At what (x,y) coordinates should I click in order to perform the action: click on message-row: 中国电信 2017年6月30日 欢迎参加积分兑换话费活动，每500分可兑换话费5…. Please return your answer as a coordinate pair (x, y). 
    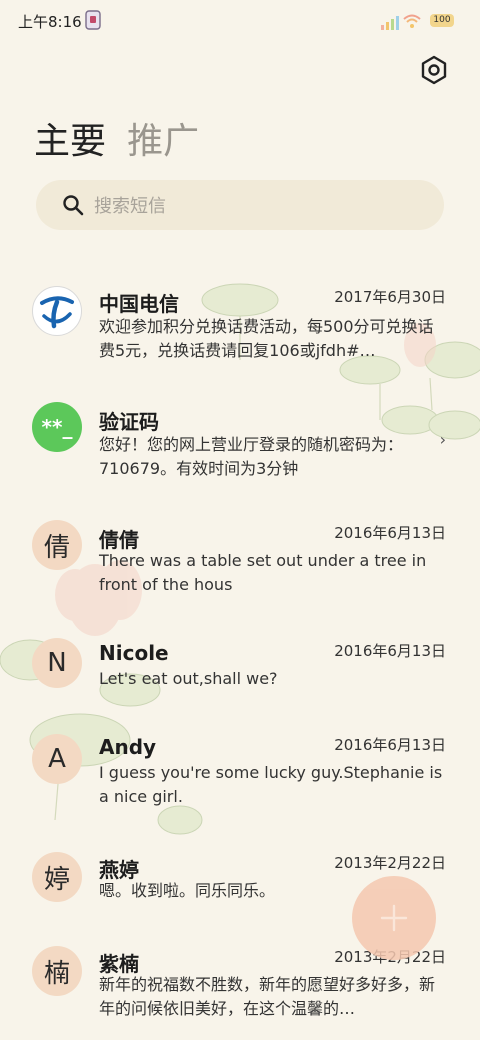
    Looking at the image, I should click on (240, 334).